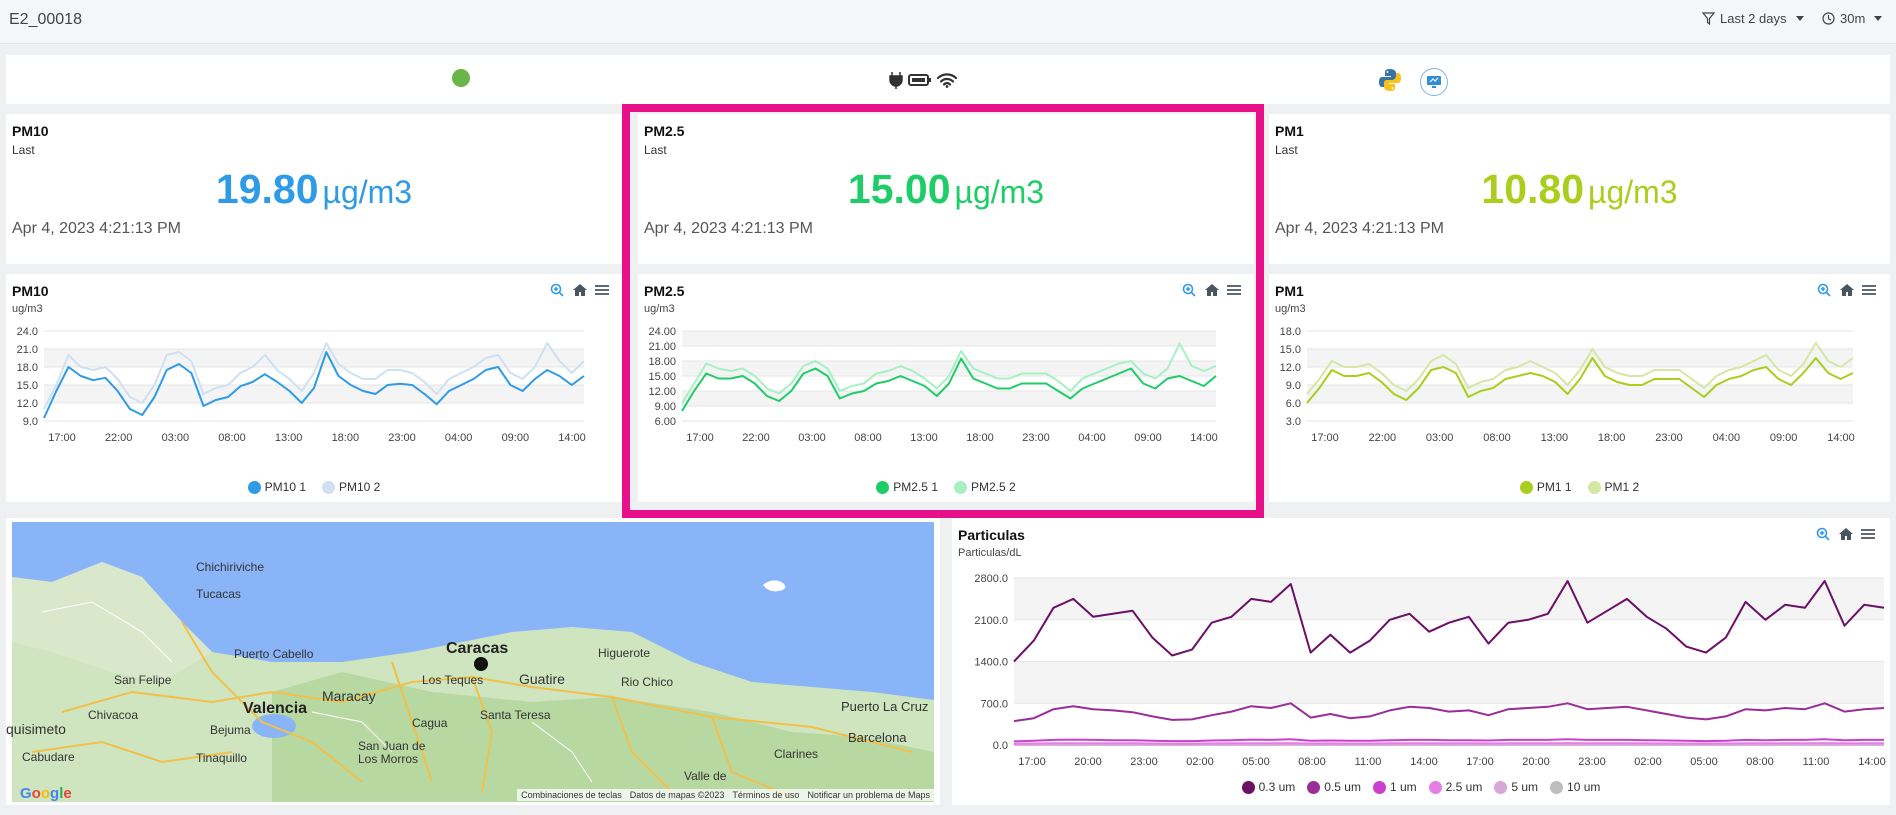 This screenshot has height=815, width=1896. What do you see at coordinates (647, 682) in the screenshot?
I see `map-label: Rio Chico` at bounding box center [647, 682].